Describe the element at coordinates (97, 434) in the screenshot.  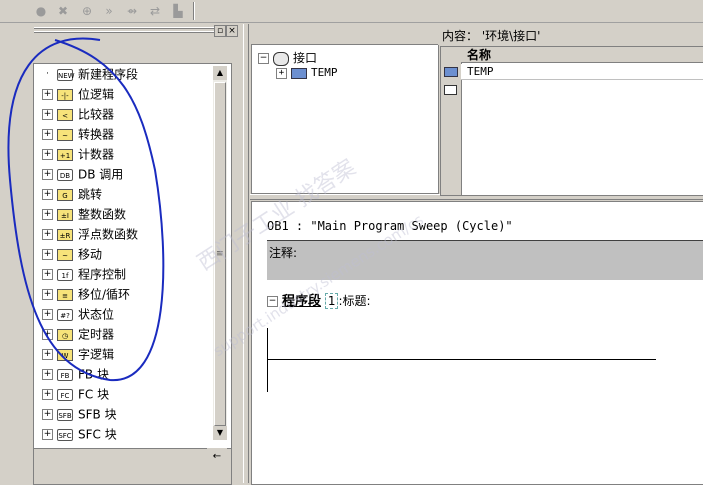
I see `tree-item-label: SFC 块` at that location.